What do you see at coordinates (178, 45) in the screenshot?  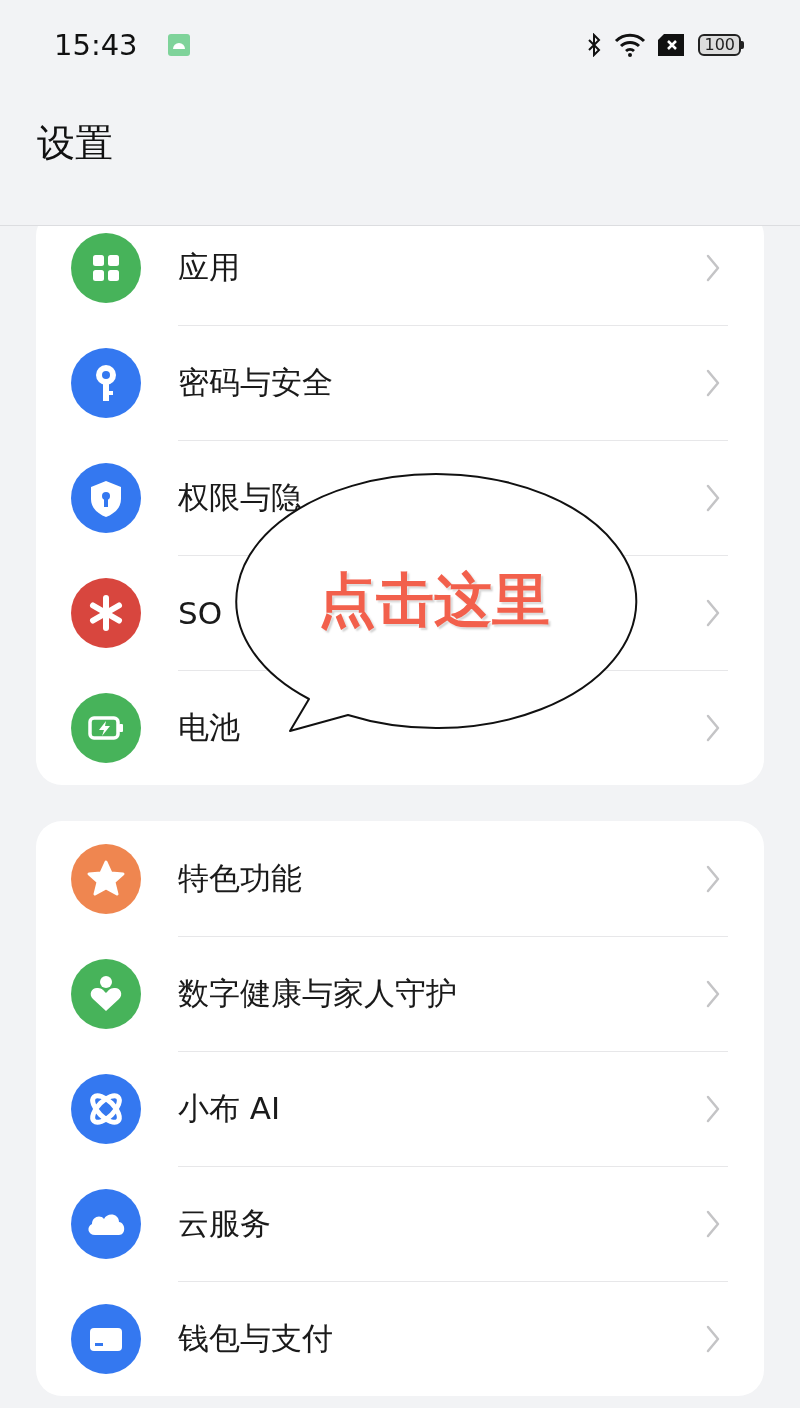 I see `android-app-icon` at bounding box center [178, 45].